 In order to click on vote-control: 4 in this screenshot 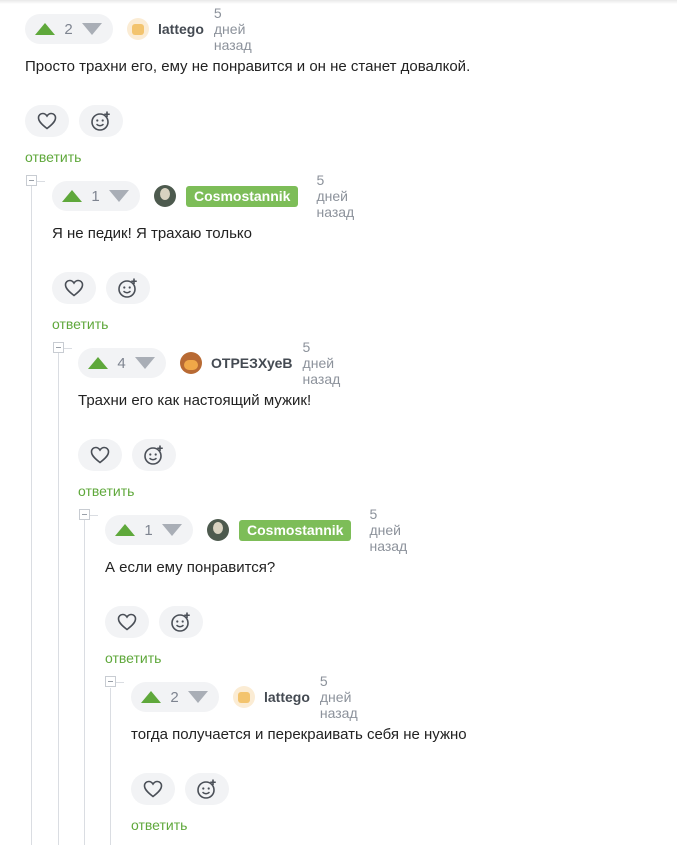, I will do `click(122, 363)`.